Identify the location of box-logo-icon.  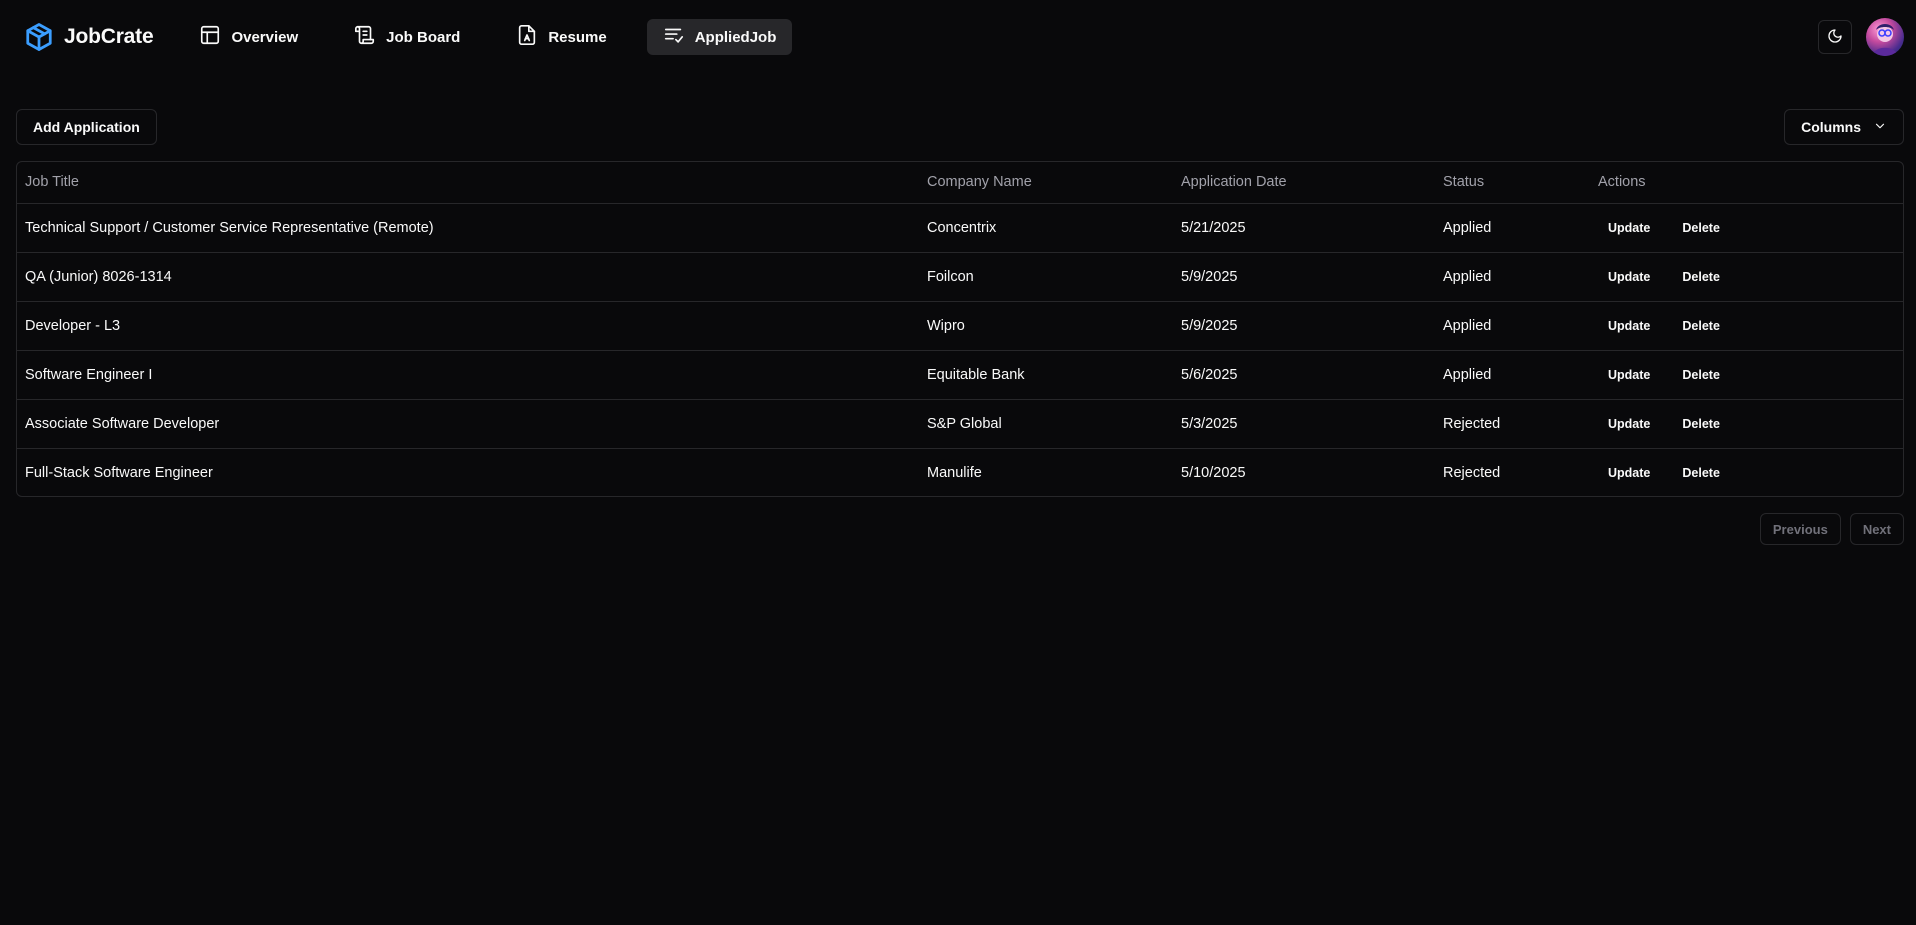
(39, 37).